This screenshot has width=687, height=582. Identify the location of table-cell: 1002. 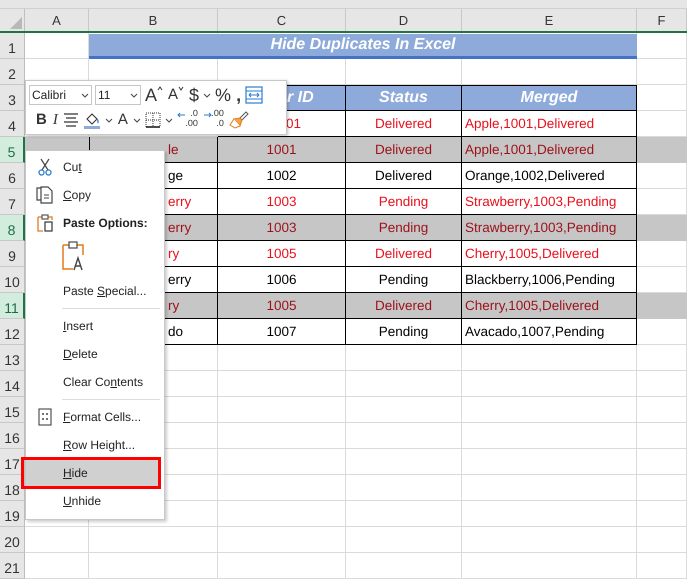
(282, 176).